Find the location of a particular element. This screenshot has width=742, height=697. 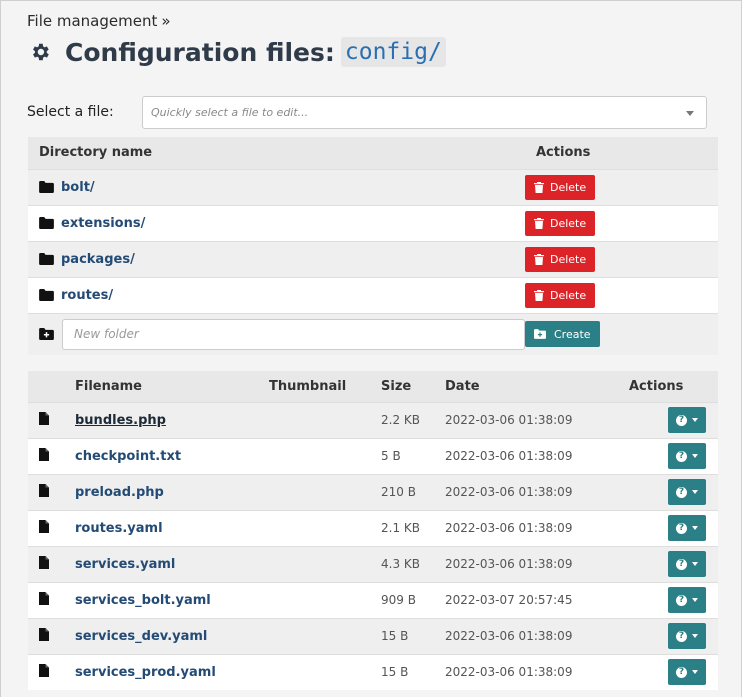

new-folder-input: New folder is located at coordinates (293, 334).